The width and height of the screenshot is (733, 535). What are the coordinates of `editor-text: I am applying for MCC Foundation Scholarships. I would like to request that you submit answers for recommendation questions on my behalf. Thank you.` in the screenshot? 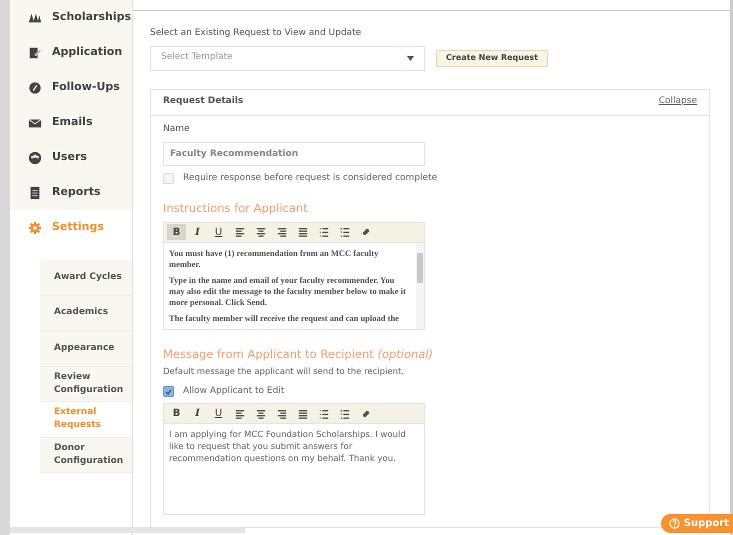 It's located at (287, 447).